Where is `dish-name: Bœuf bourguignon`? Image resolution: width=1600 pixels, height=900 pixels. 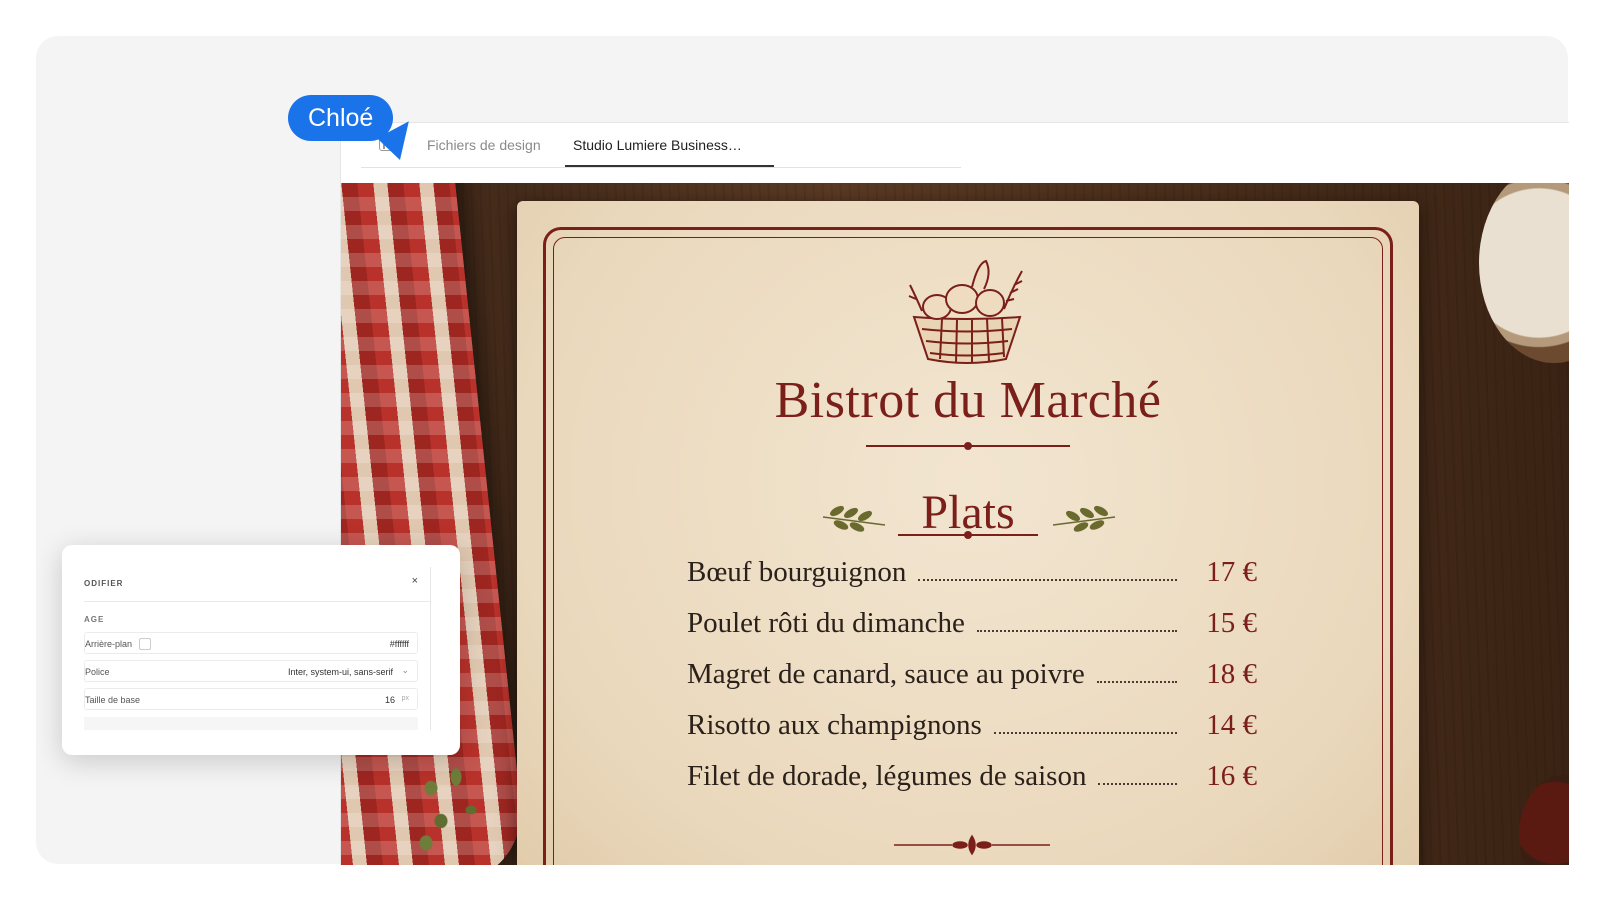 dish-name: Bœuf bourguignon is located at coordinates (797, 572).